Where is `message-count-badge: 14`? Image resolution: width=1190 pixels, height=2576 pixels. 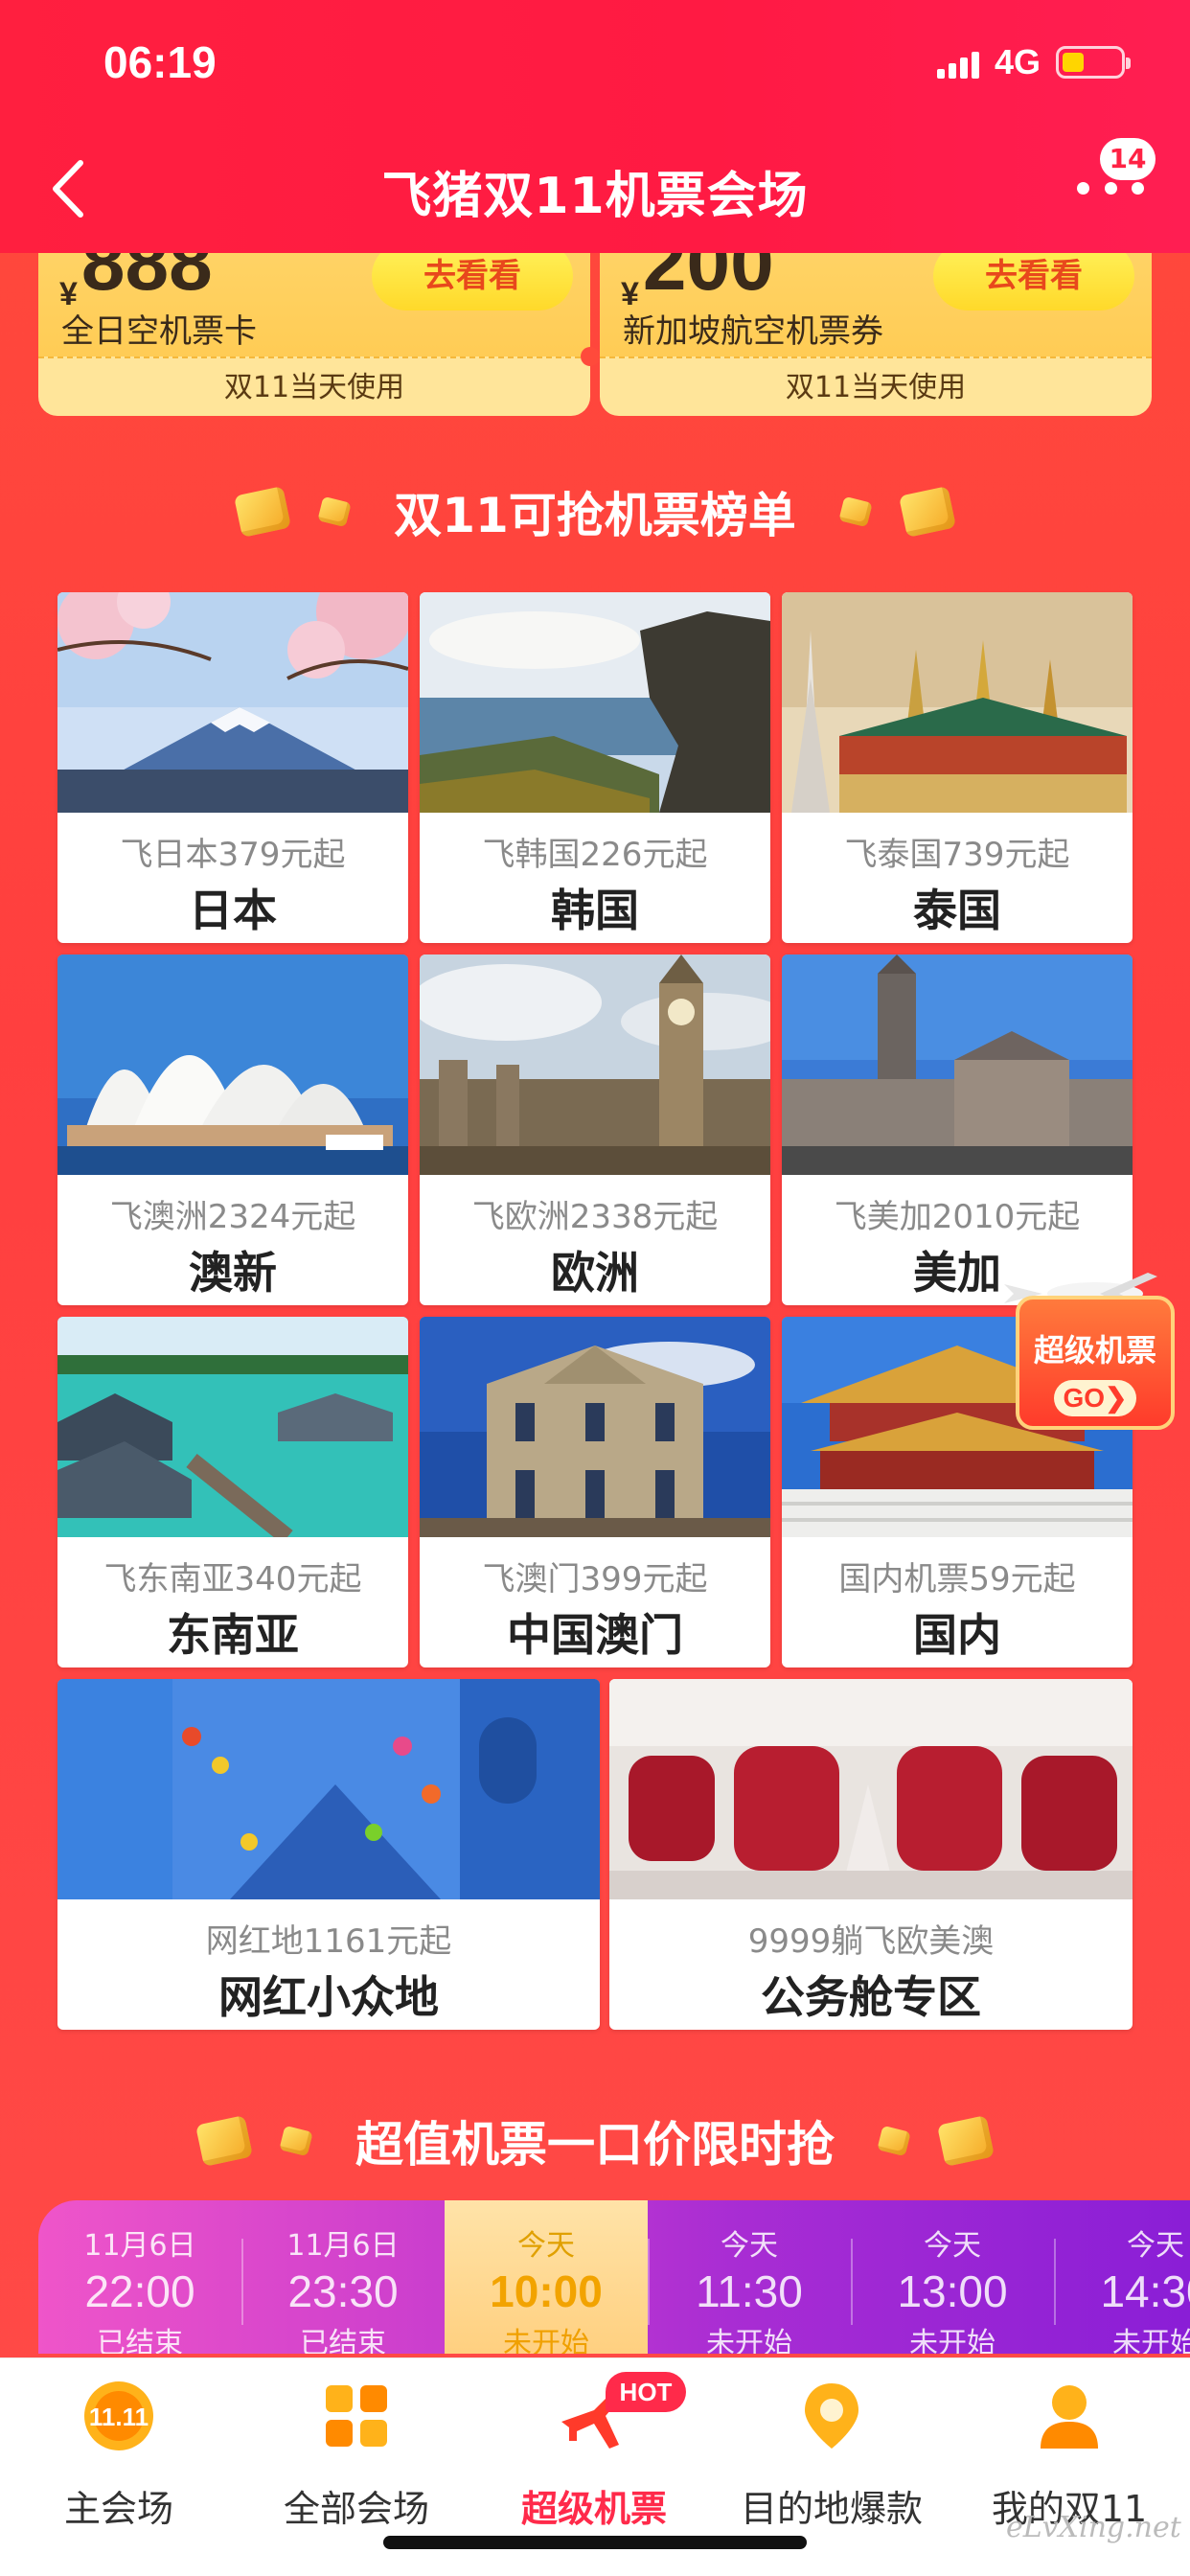 message-count-badge: 14 is located at coordinates (1128, 159).